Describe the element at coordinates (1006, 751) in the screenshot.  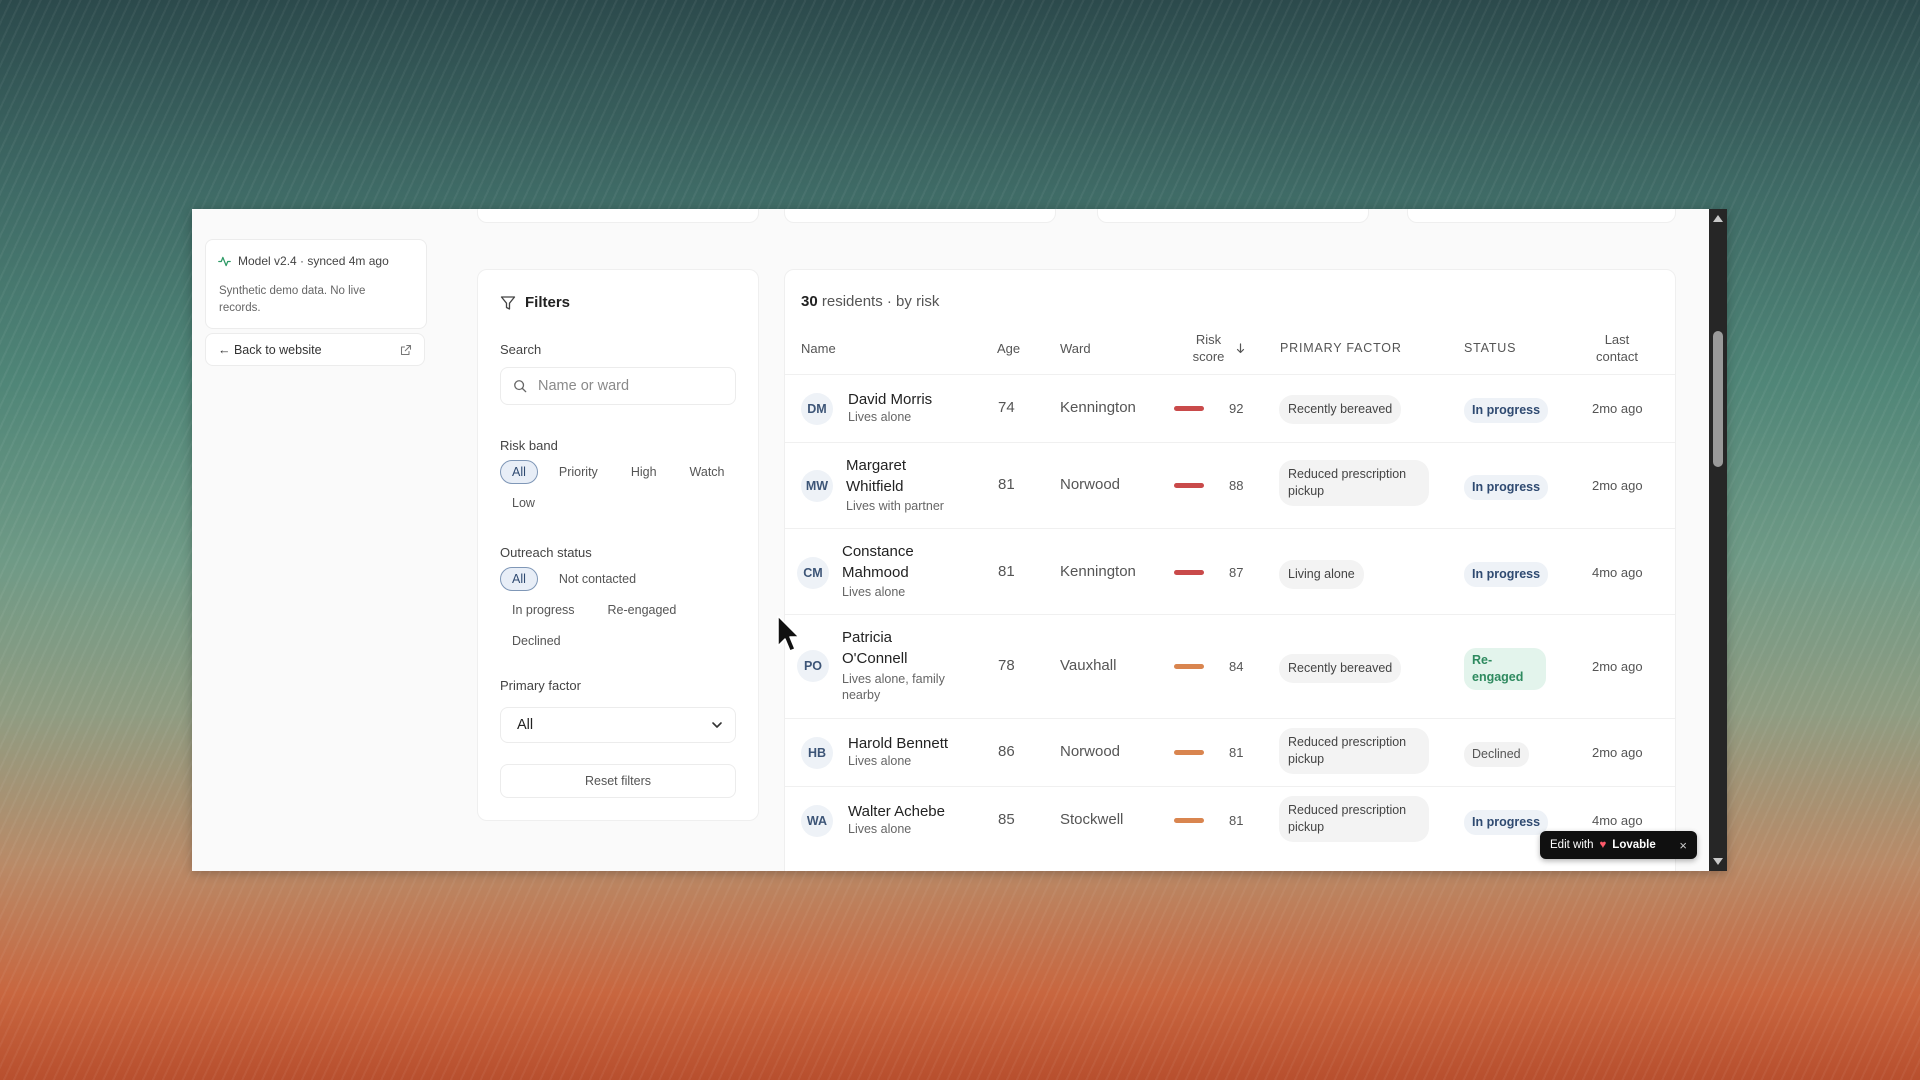
I see `age-cell: 86` at that location.